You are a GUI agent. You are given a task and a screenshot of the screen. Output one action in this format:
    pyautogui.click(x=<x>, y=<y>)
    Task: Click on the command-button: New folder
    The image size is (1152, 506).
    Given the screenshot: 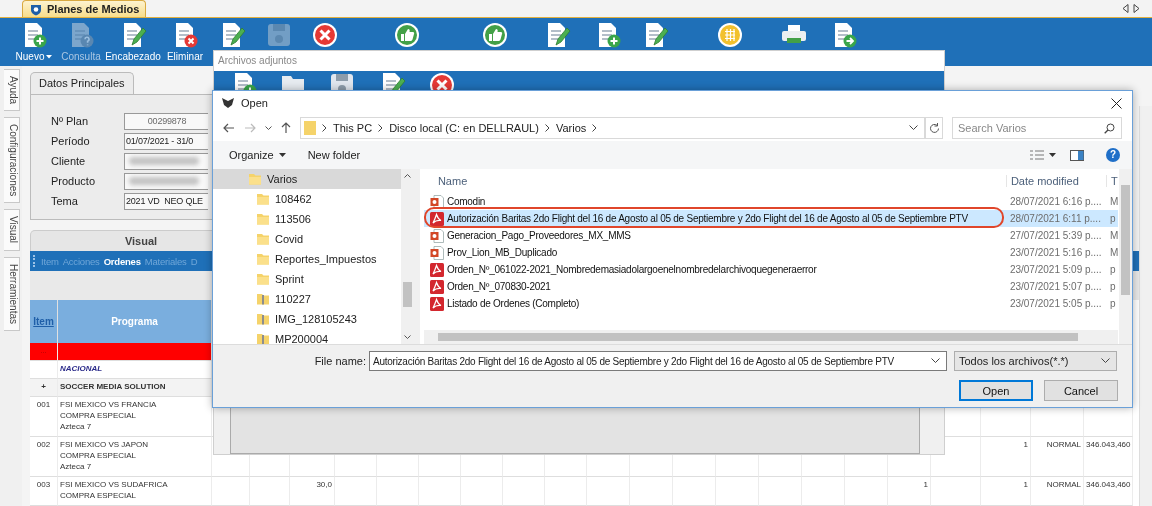 What is the action you would take?
    pyautogui.click(x=334, y=155)
    